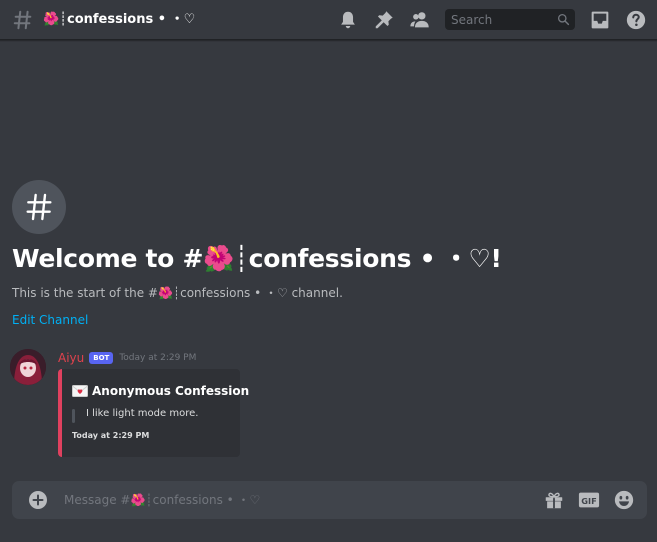  What do you see at coordinates (101, 358) in the screenshot?
I see `bot-tag: BOT` at bounding box center [101, 358].